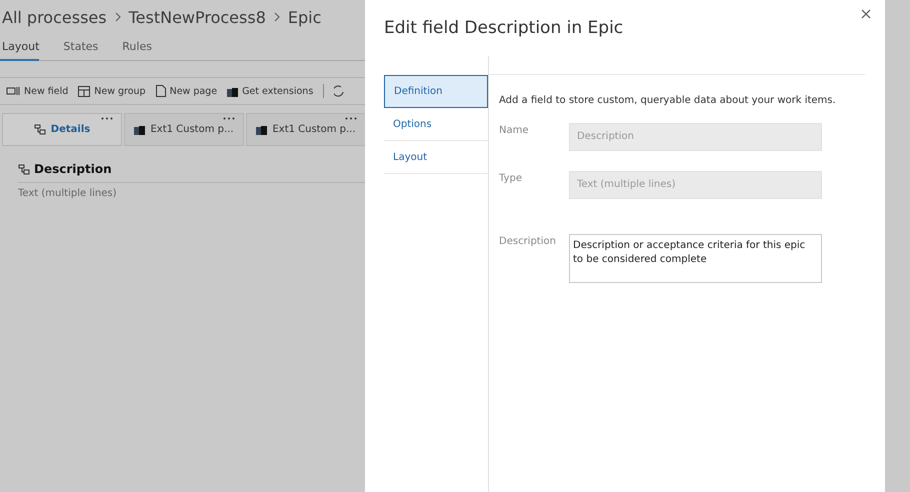  I want to click on toolbar-button: Get extensions, so click(270, 91).